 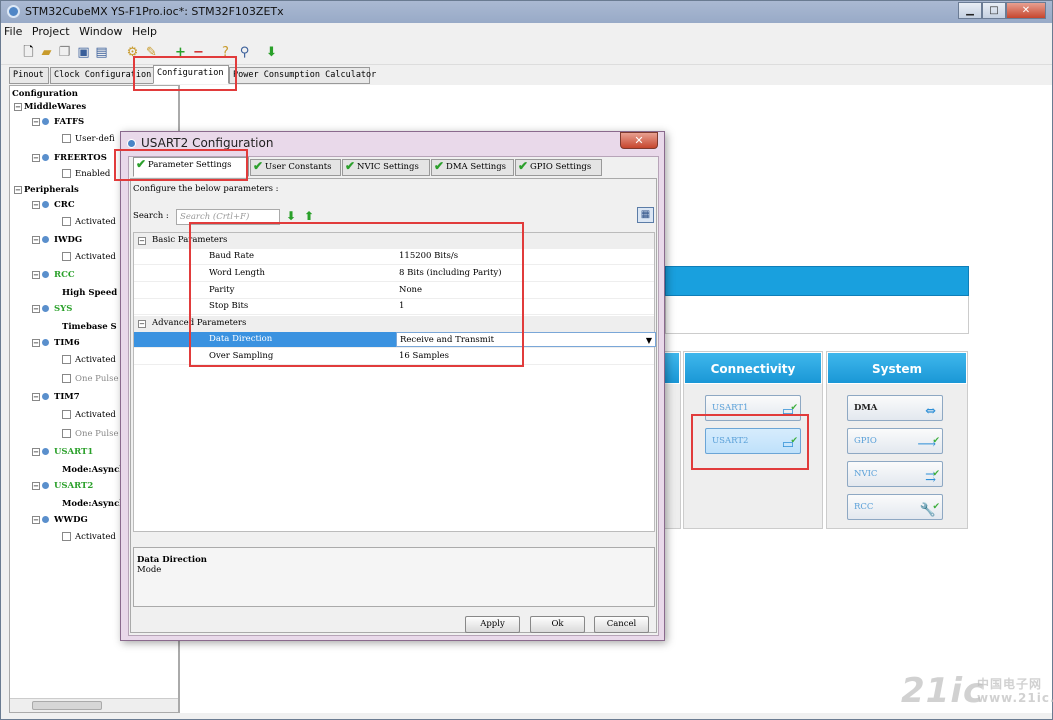 What do you see at coordinates (93, 470) in the screenshot?
I see `tree-usart1-option: Mode:Asynch` at bounding box center [93, 470].